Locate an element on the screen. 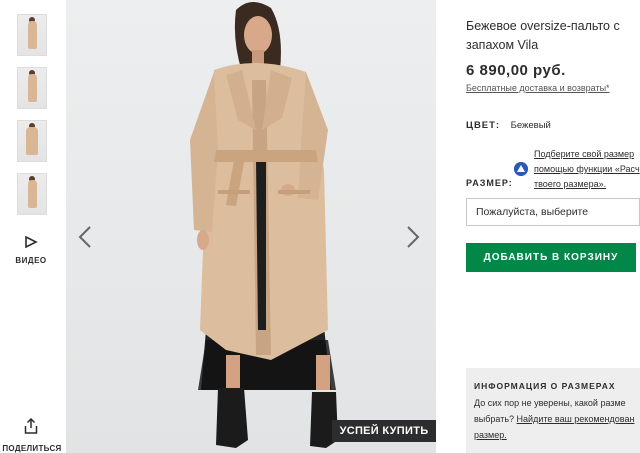  color-value: Бежевый is located at coordinates (530, 125).